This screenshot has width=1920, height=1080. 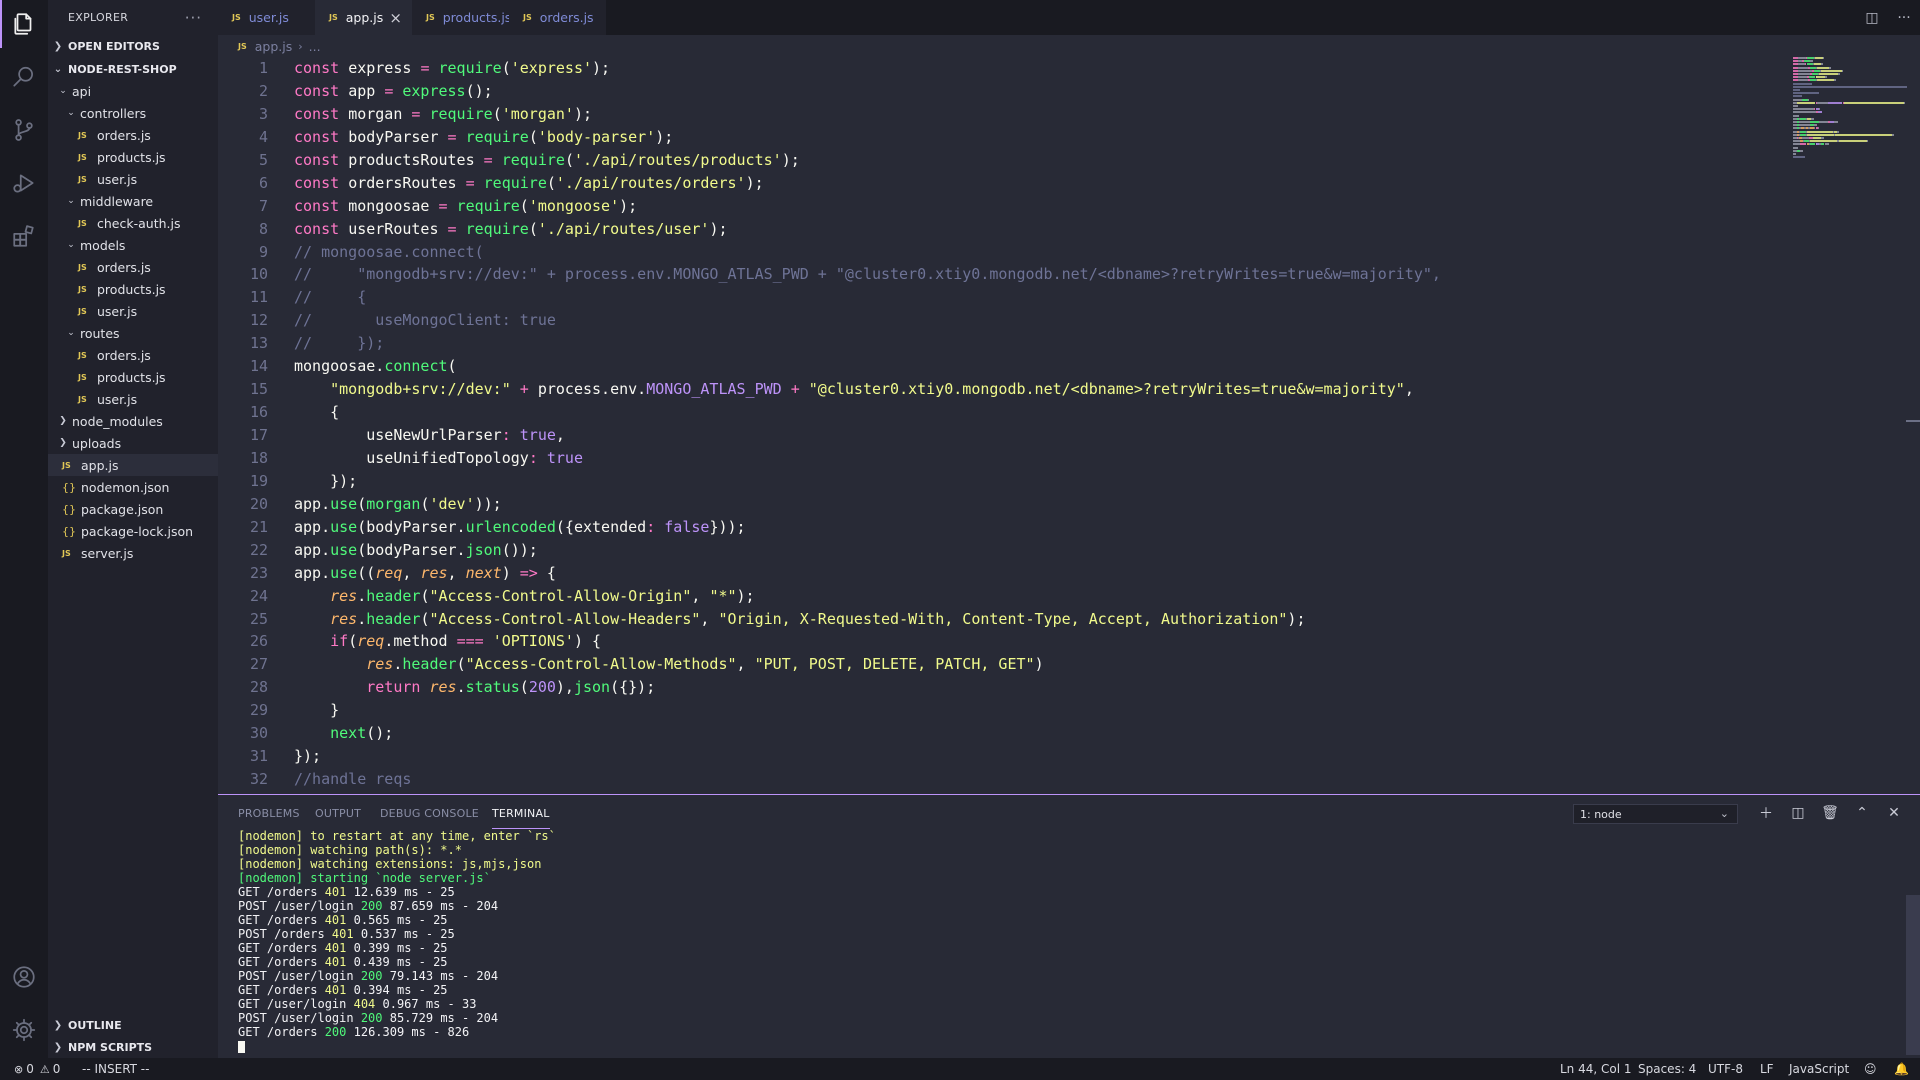 I want to click on run-debug-icon, so click(x=24, y=183).